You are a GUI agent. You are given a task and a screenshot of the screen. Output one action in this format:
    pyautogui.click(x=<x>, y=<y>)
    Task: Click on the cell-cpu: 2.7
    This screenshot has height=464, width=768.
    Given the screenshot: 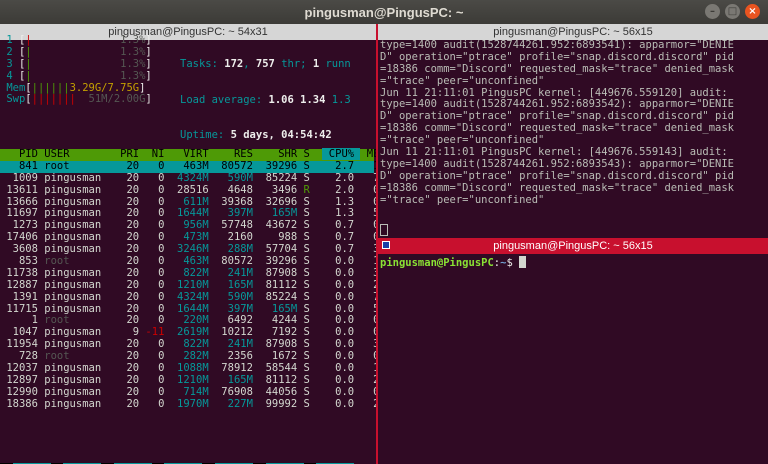 What is the action you would take?
    pyautogui.click(x=341, y=165)
    